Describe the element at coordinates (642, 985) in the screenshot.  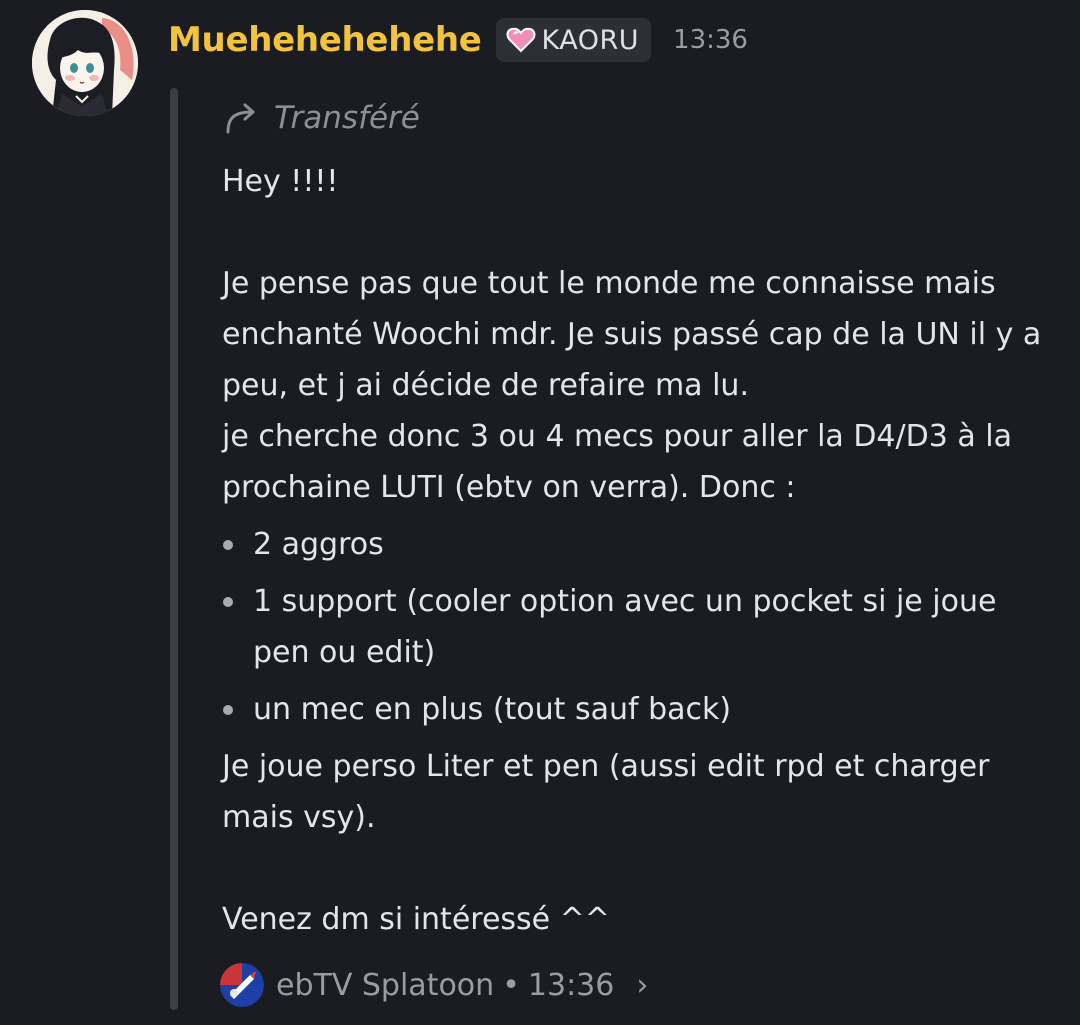
I see `chevron-right-icon: ›` at that location.